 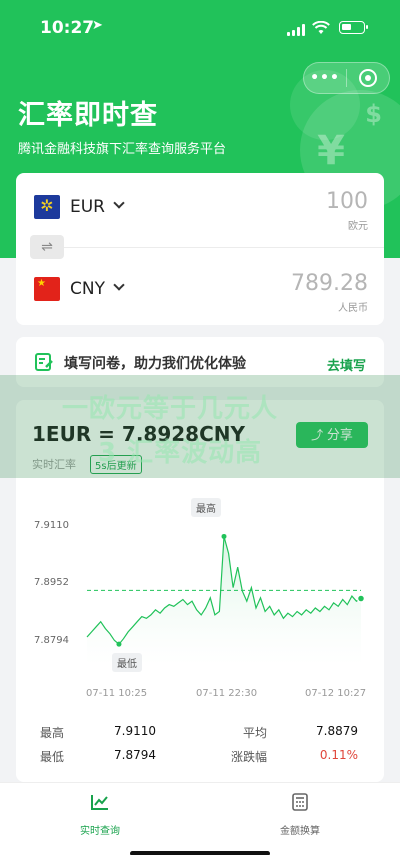 I want to click on chart-high-label: 最高, so click(x=206, y=507).